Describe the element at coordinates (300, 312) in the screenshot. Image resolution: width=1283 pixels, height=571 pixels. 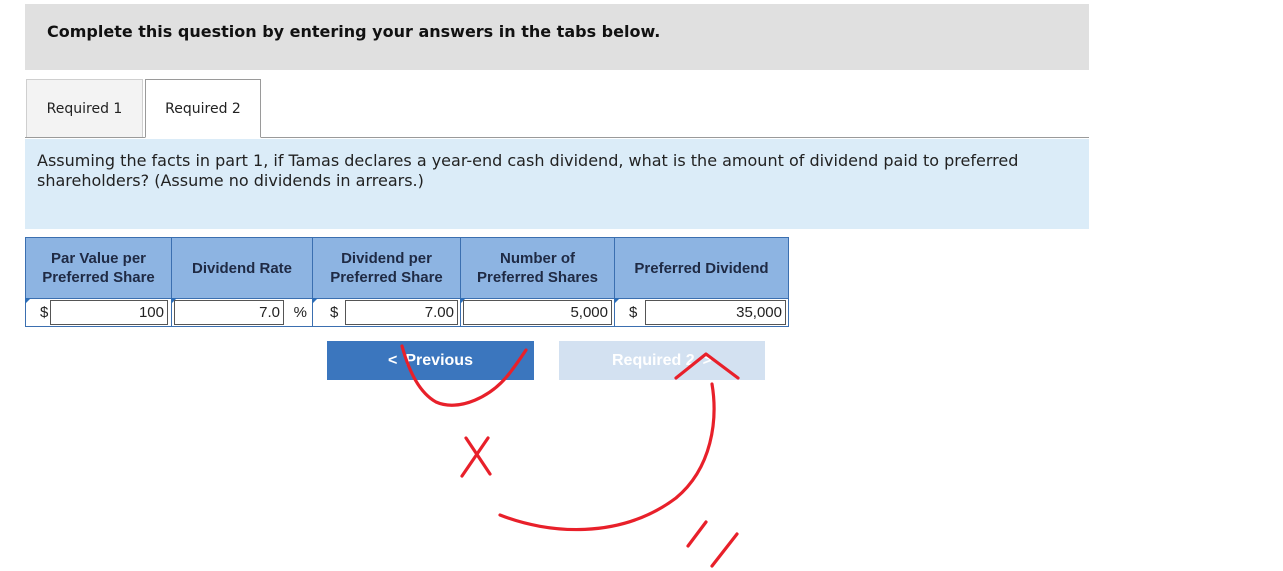
I see `percent-symbol: %` at that location.